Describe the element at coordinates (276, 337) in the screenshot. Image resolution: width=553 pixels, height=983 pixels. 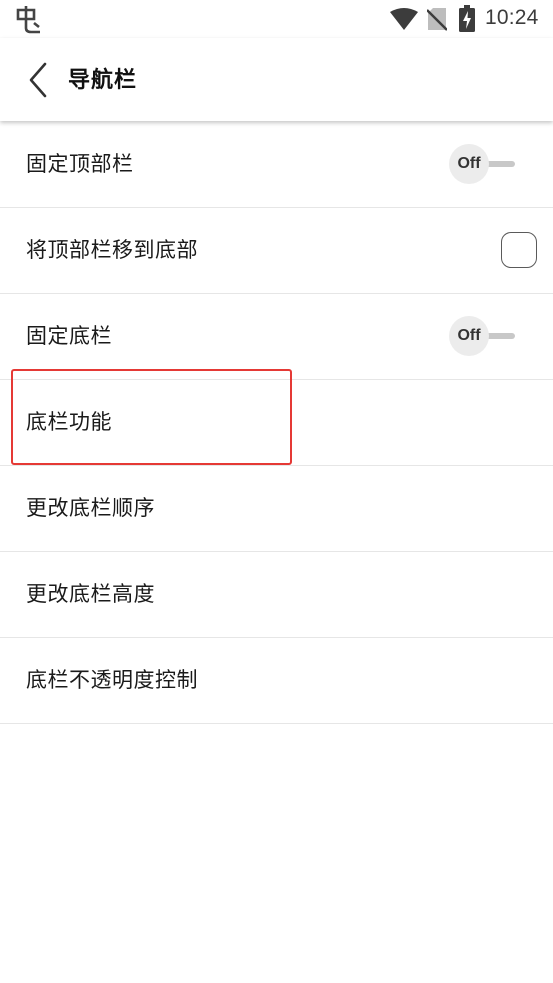
I see `setting-fixed-bottom-bar: 固定底栏 Off` at that location.